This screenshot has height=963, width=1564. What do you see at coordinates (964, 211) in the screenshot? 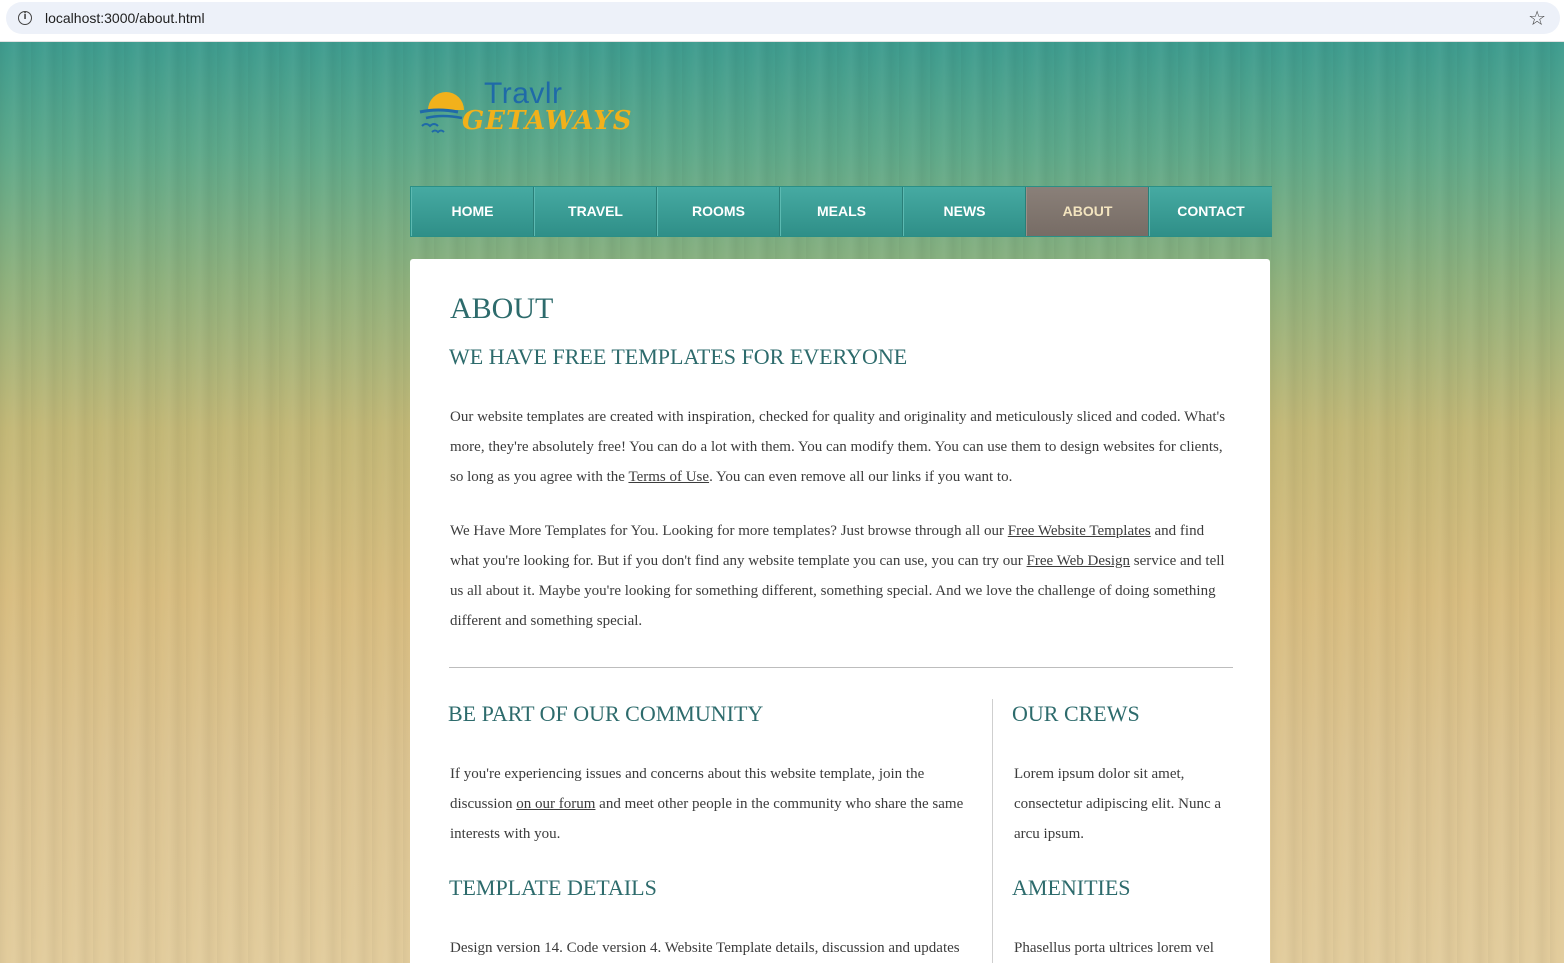
I see `nav-news: NEWS` at bounding box center [964, 211].